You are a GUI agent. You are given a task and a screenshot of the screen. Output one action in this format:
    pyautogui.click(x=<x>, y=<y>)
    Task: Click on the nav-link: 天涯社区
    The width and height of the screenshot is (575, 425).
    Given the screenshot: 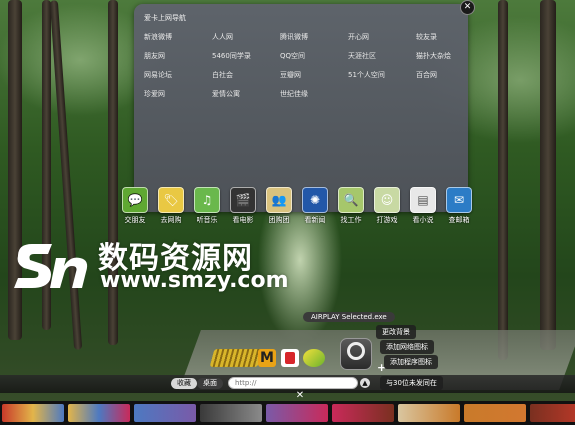 What is the action you would take?
    pyautogui.click(x=382, y=56)
    